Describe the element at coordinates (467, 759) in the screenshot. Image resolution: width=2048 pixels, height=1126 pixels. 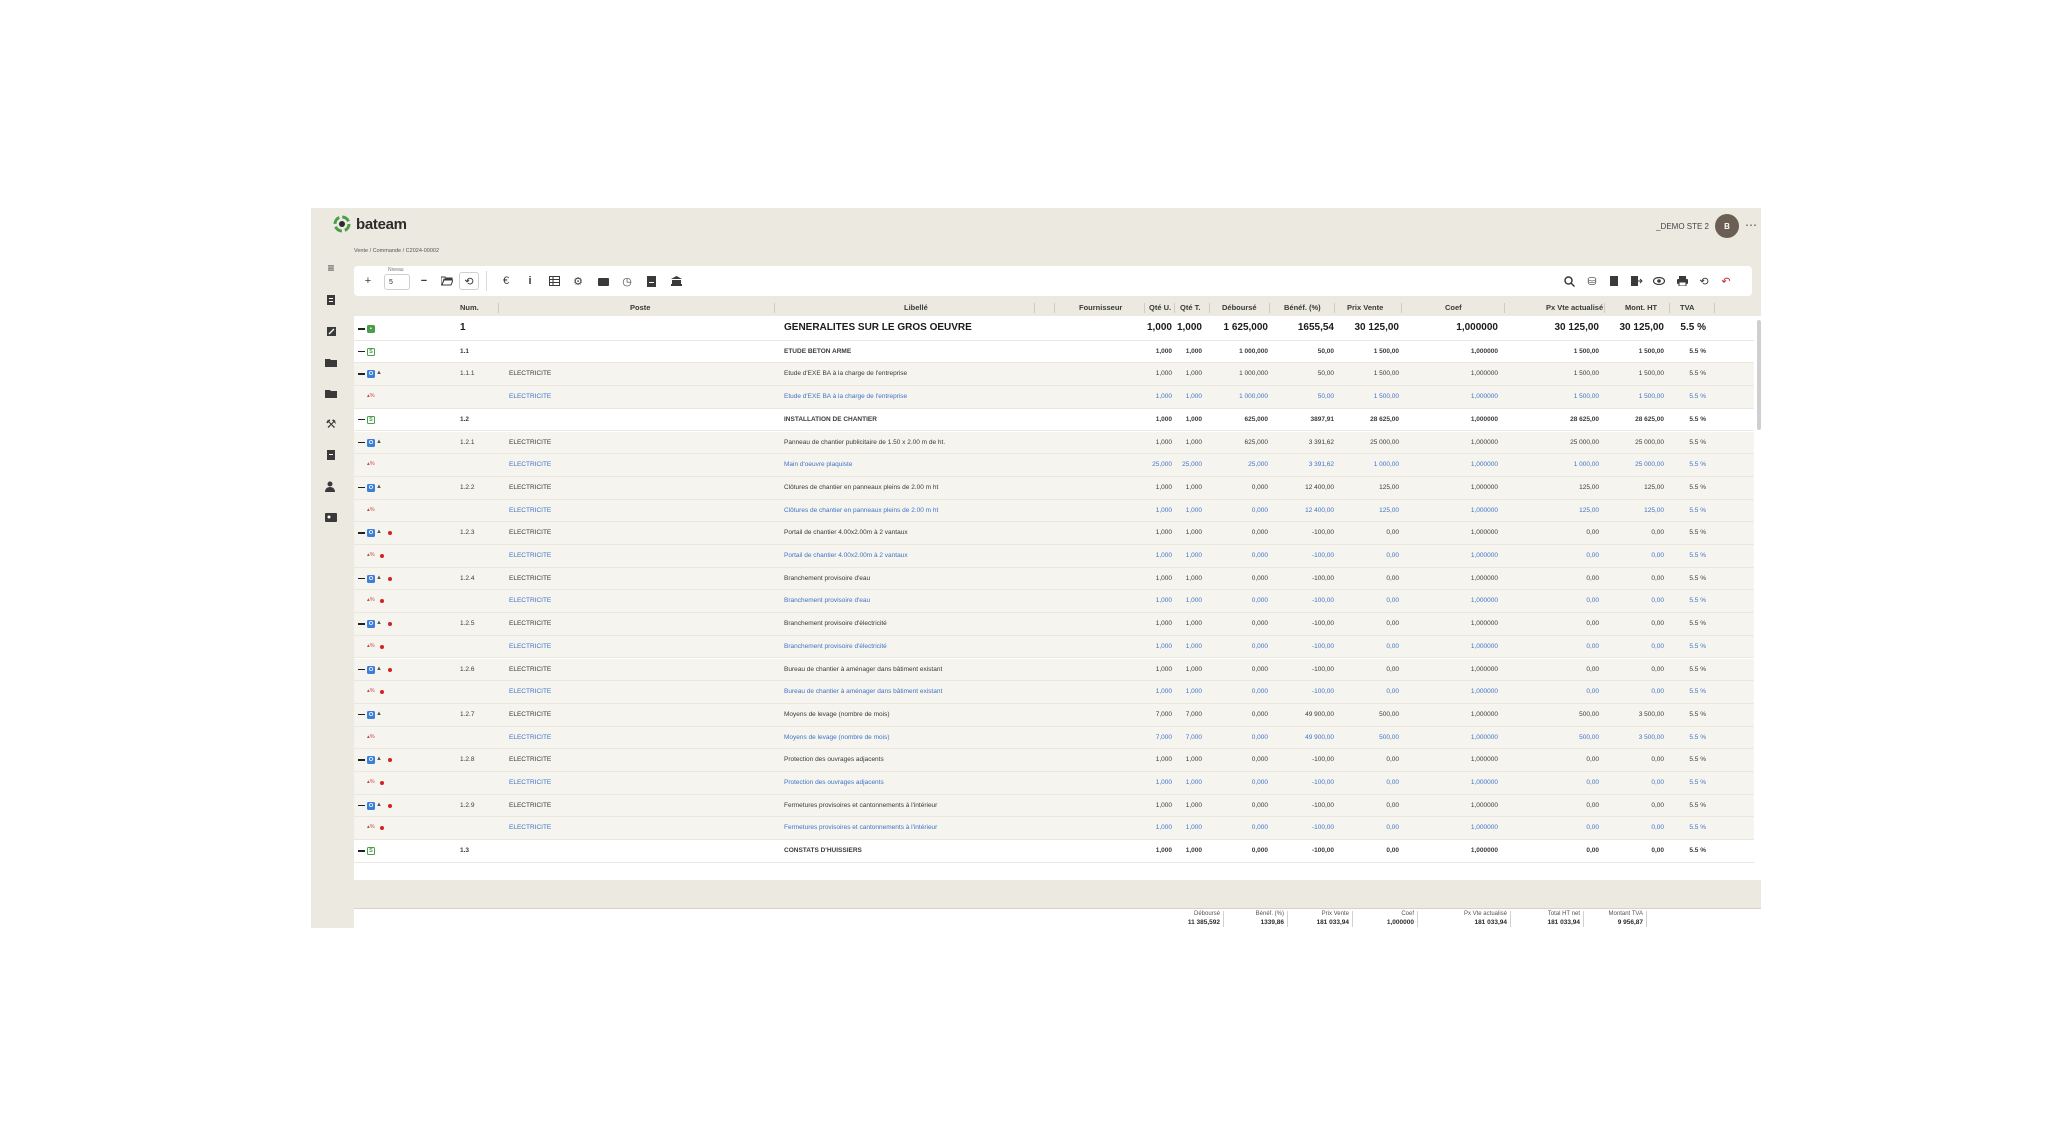
I see `cell-num: 1.2.8` at that location.